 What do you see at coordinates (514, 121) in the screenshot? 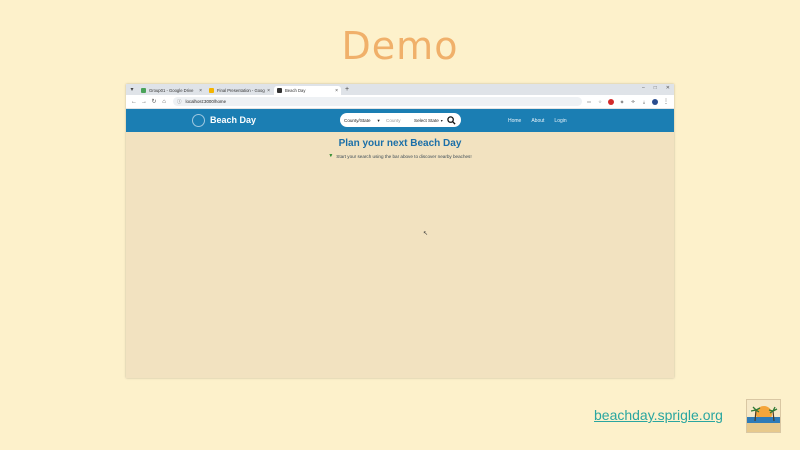
I see `nav-home: Home` at bounding box center [514, 121].